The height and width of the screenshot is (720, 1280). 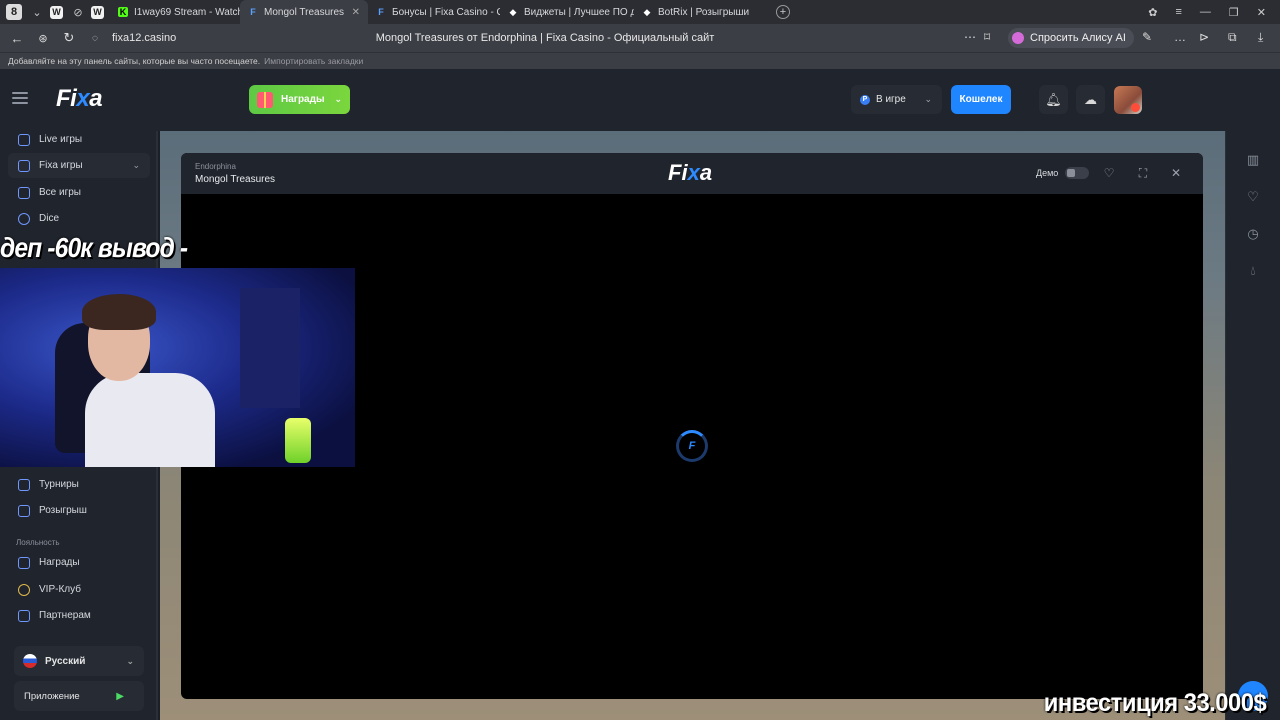 What do you see at coordinates (187, 12) in the screenshot?
I see `tab-label: I1way69 Stream - Watch L` at bounding box center [187, 12].